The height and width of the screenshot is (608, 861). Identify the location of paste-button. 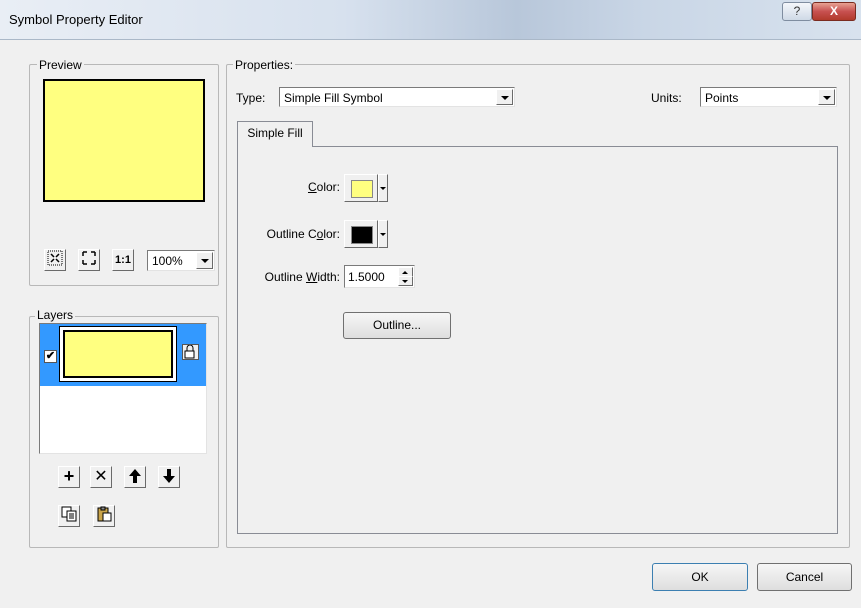
(104, 516).